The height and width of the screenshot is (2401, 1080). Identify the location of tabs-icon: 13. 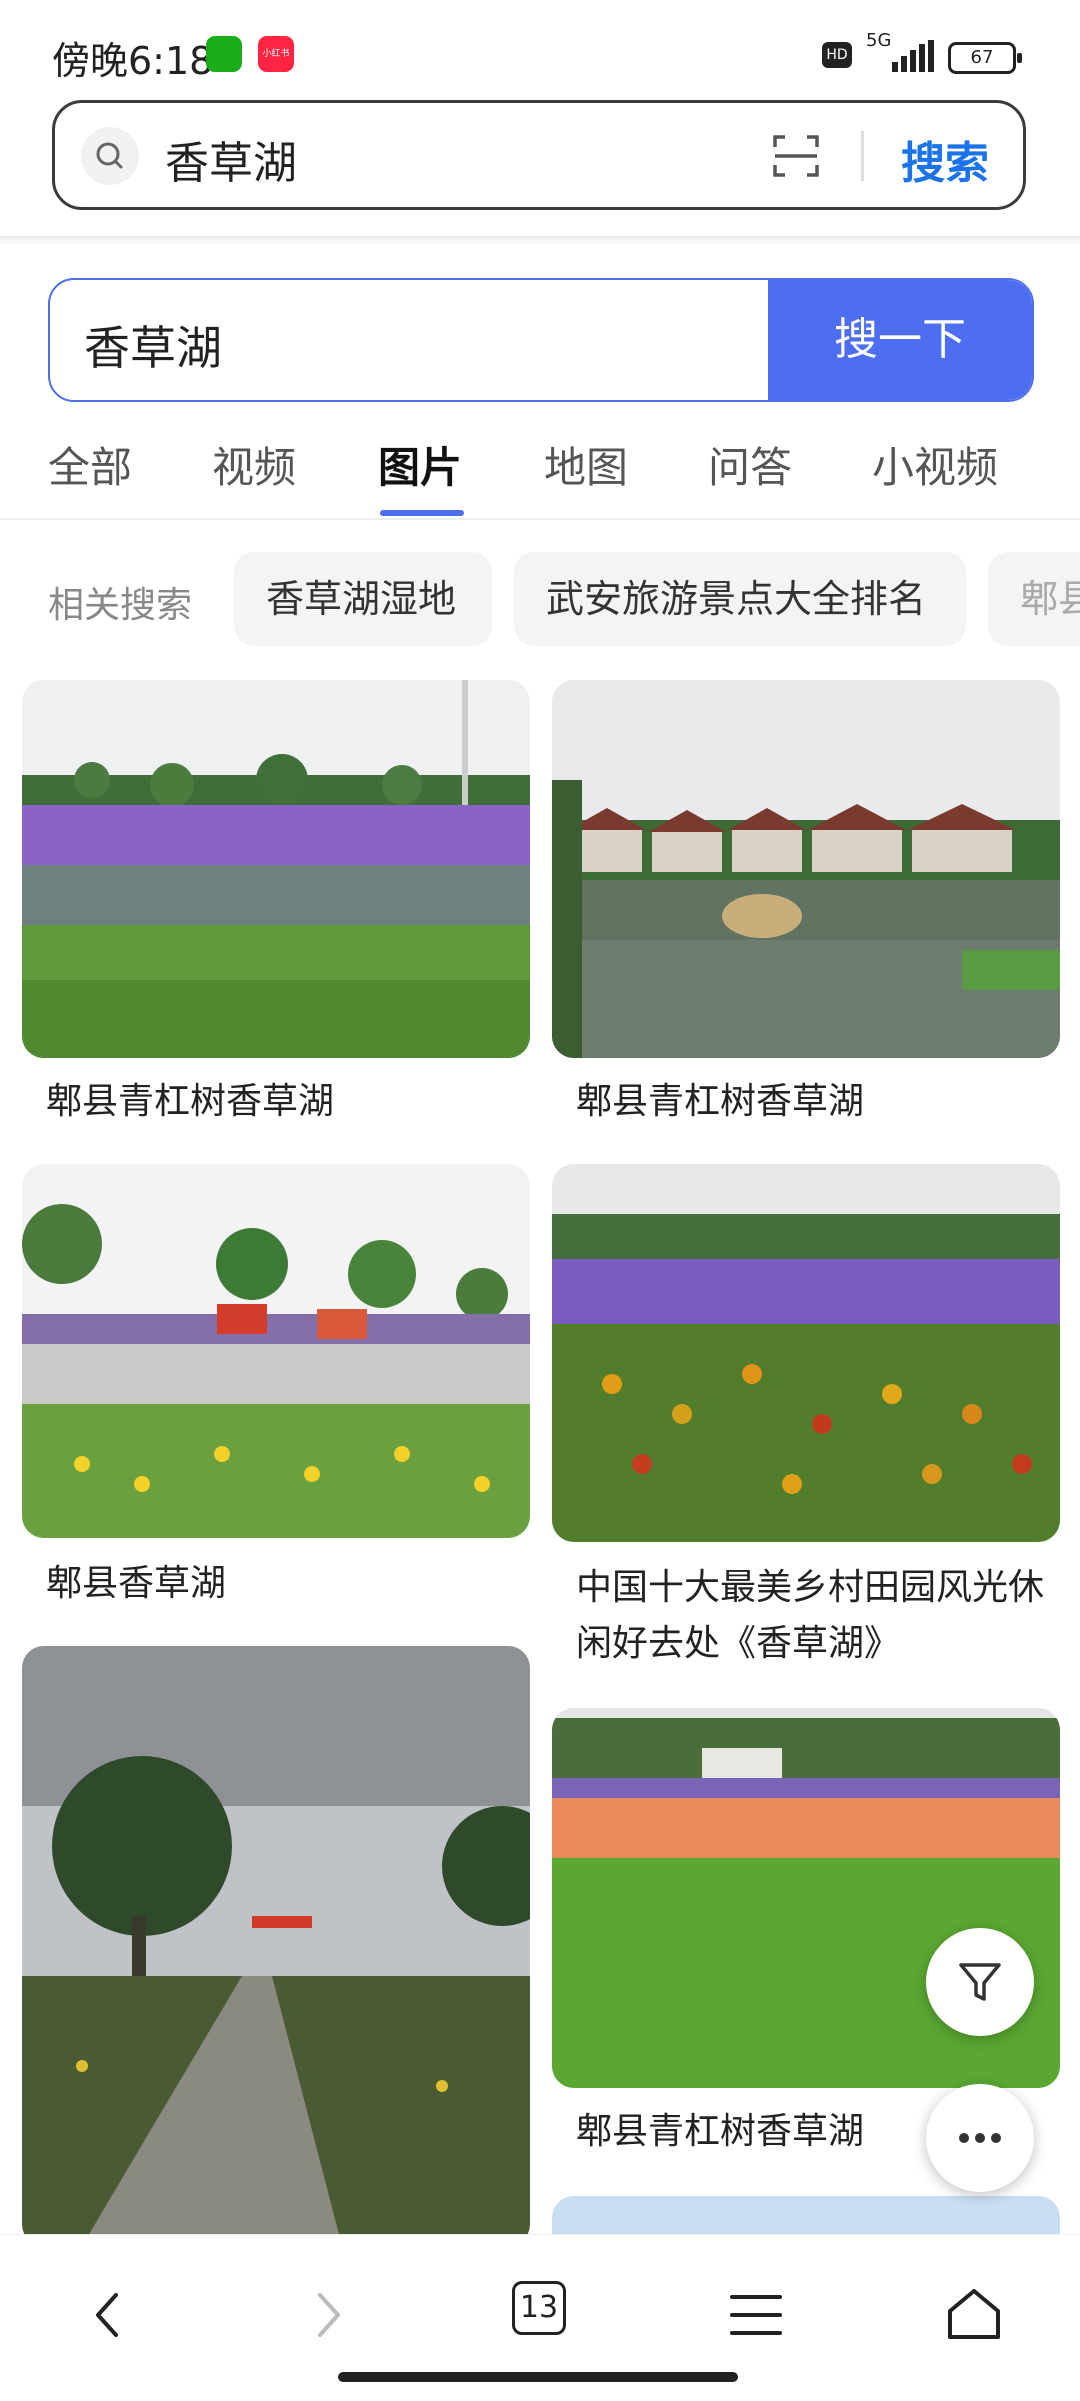
(539, 2308).